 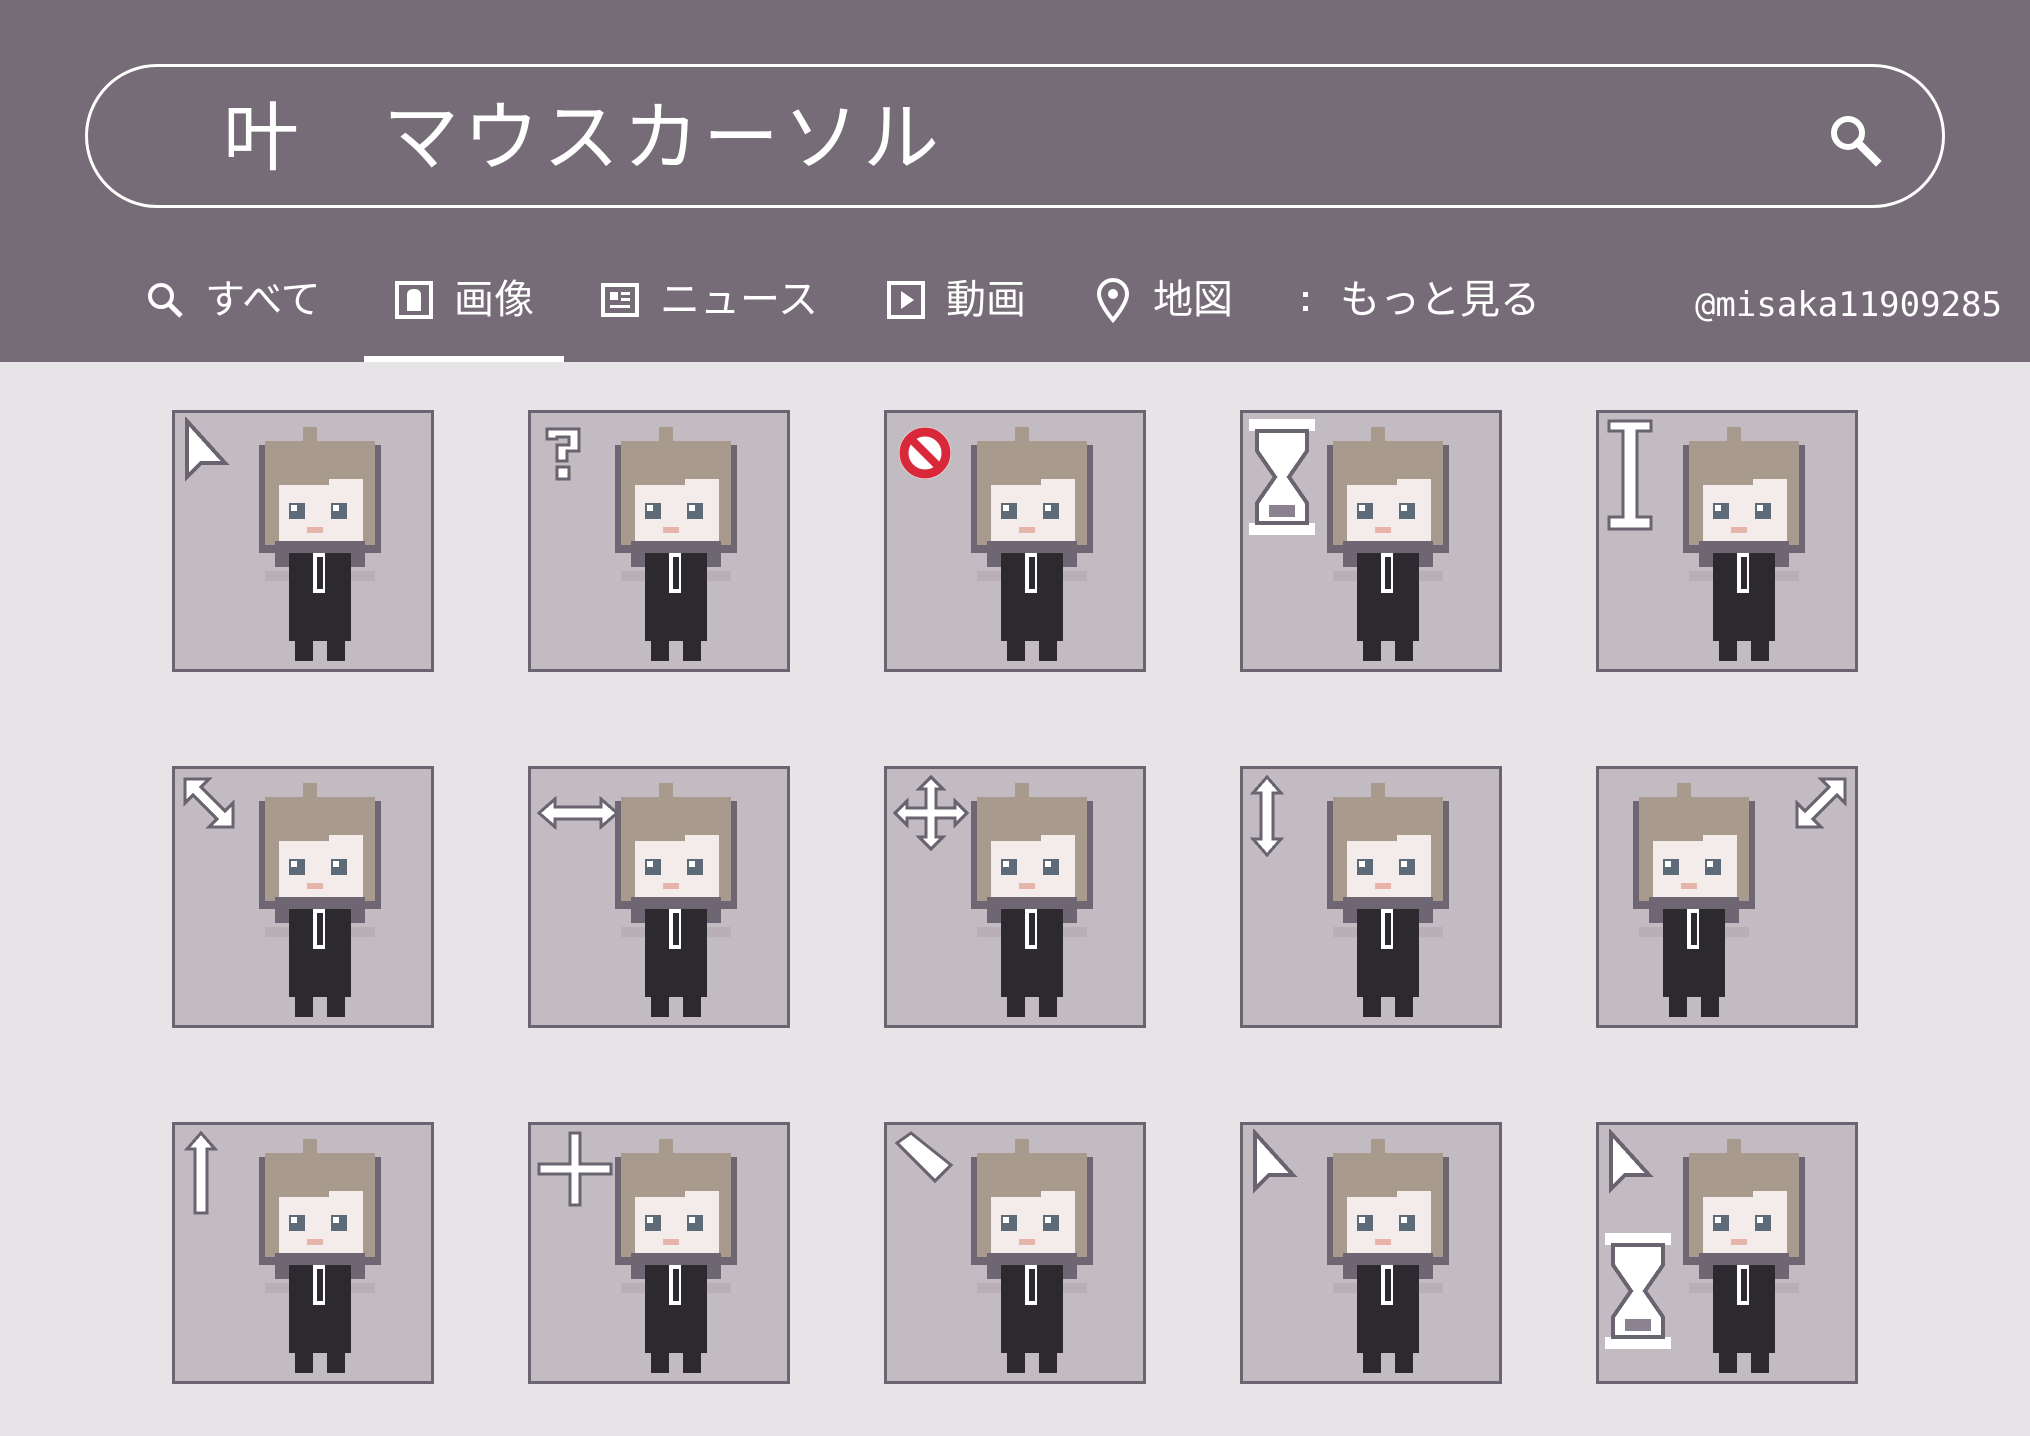 What do you see at coordinates (926, 1164) in the screenshot?
I see `handwriting-pen-icon` at bounding box center [926, 1164].